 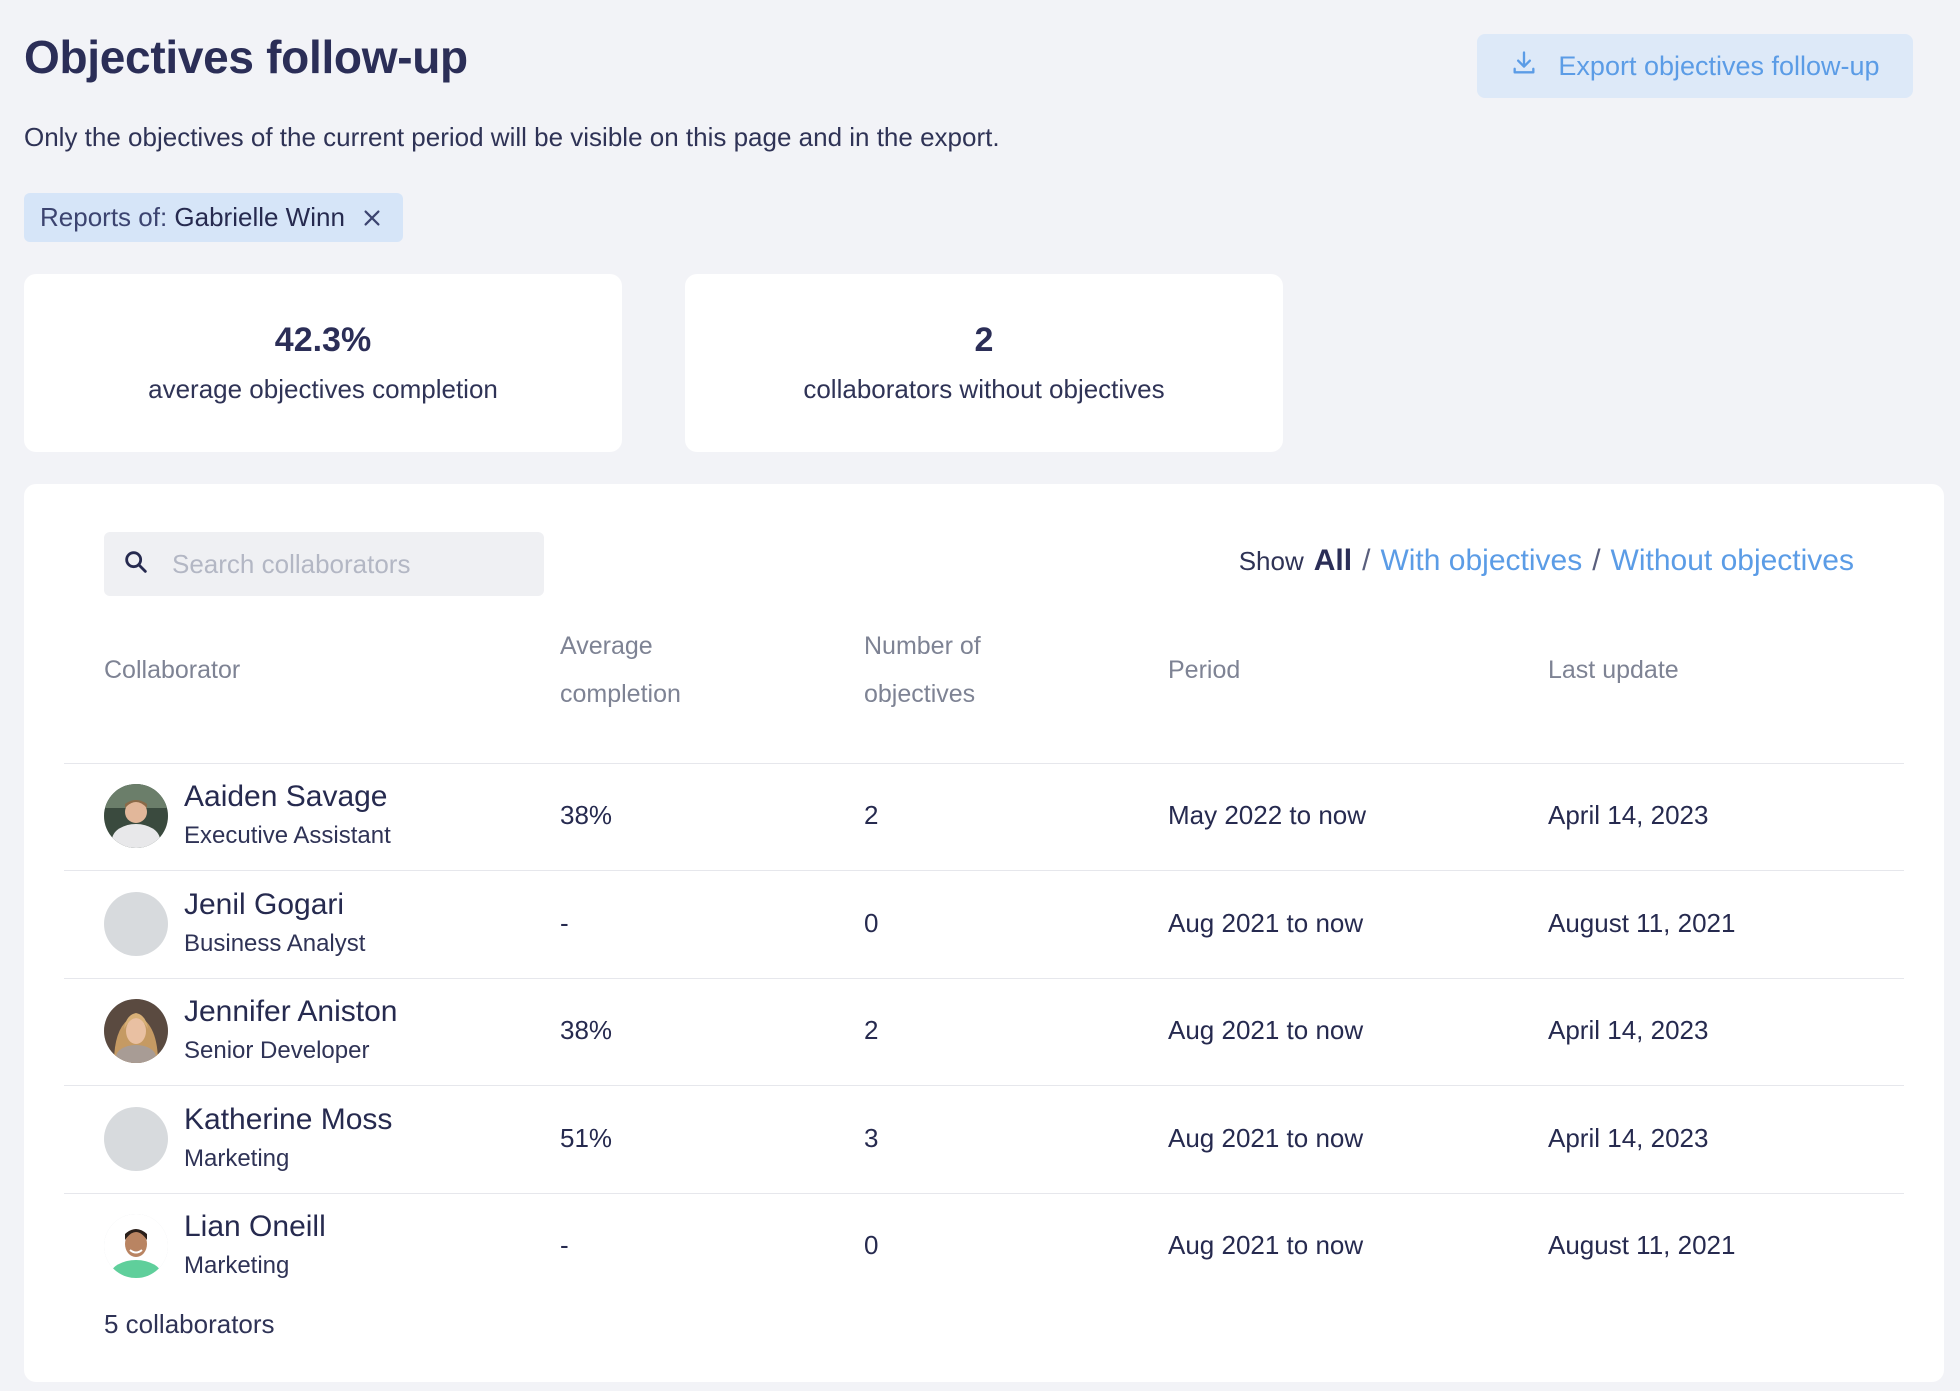 What do you see at coordinates (1719, 65) in the screenshot?
I see `export-button-label: Export objectives follow-up` at bounding box center [1719, 65].